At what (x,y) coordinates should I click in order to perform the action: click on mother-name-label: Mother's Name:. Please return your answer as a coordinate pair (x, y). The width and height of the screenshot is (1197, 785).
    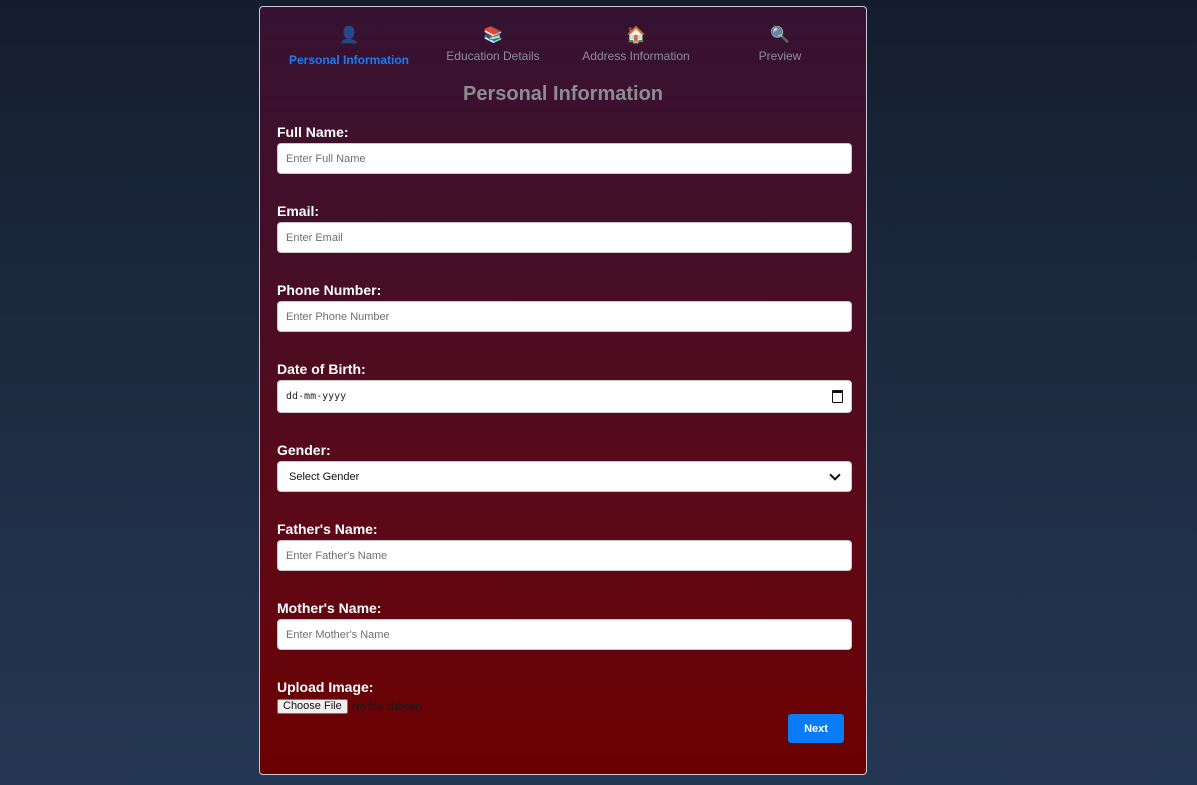
    Looking at the image, I should click on (329, 608).